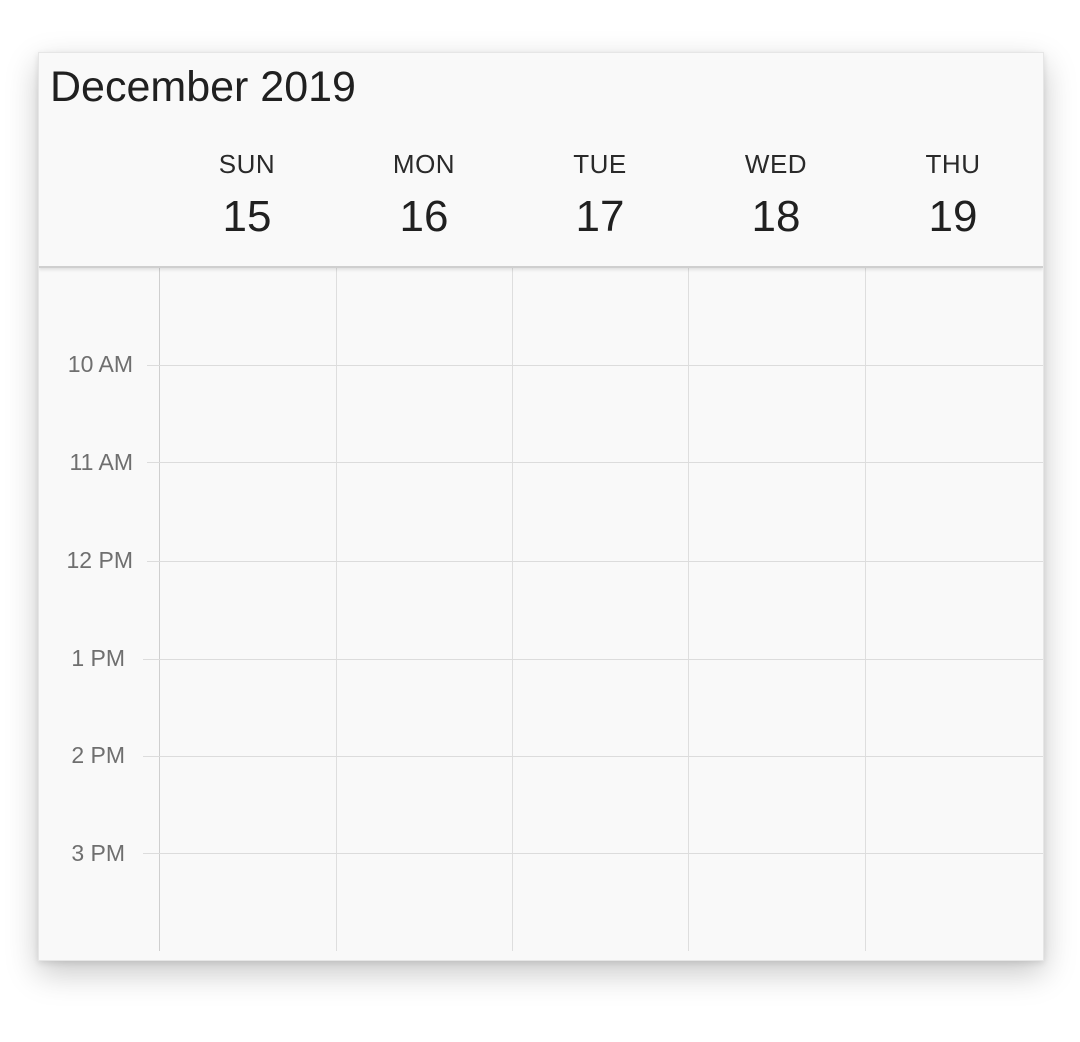 This screenshot has width=1080, height=1042. I want to click on time-label: 12 PM, so click(99, 560).